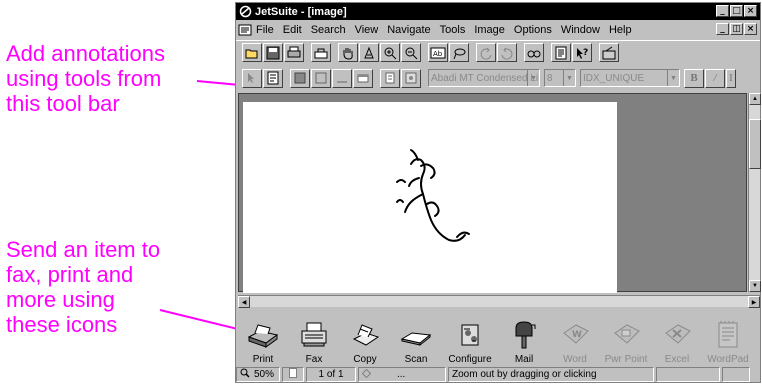 The height and width of the screenshot is (384, 762). Describe the element at coordinates (245, 11) in the screenshot. I see `jetsuite-logo-icon` at that location.